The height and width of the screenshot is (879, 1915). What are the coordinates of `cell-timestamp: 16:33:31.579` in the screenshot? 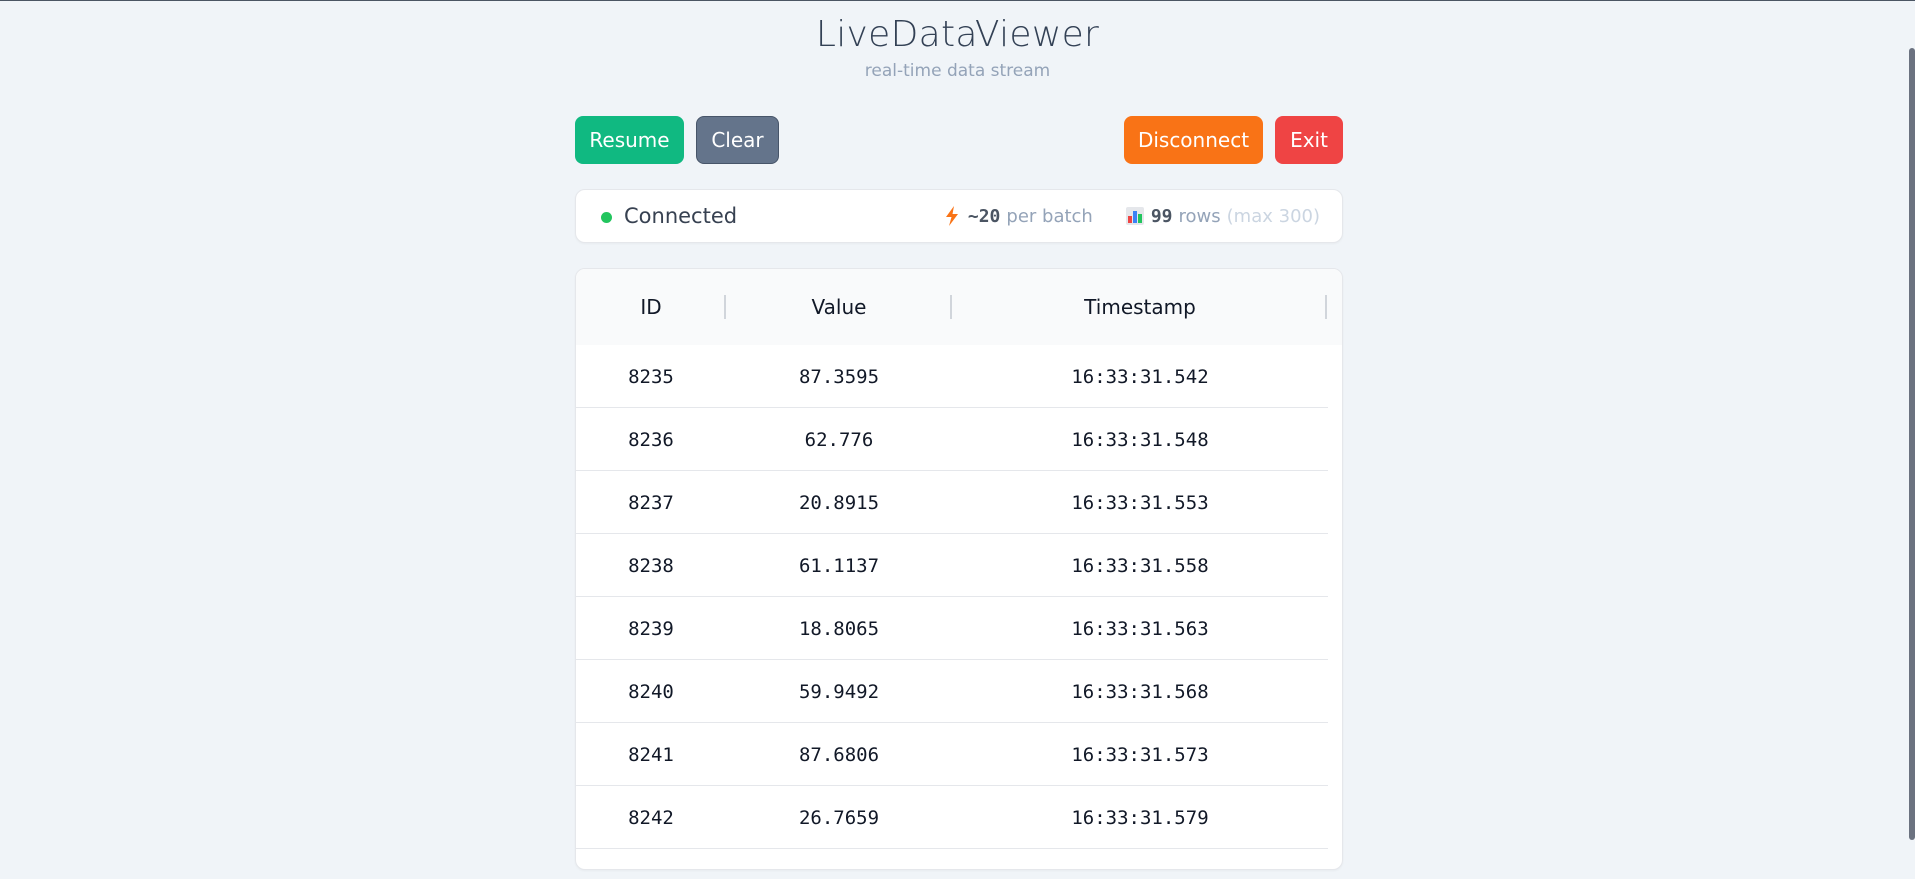 It's located at (1140, 817).